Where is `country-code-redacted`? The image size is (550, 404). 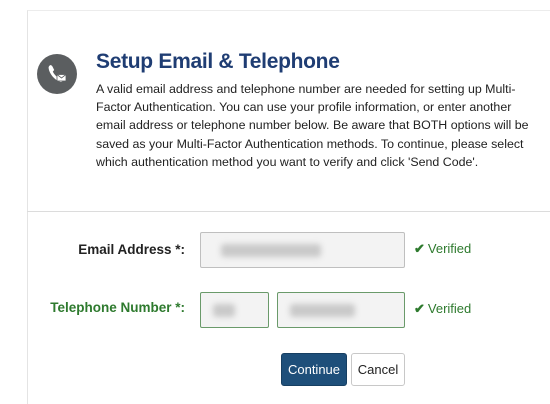 country-code-redacted is located at coordinates (224, 310).